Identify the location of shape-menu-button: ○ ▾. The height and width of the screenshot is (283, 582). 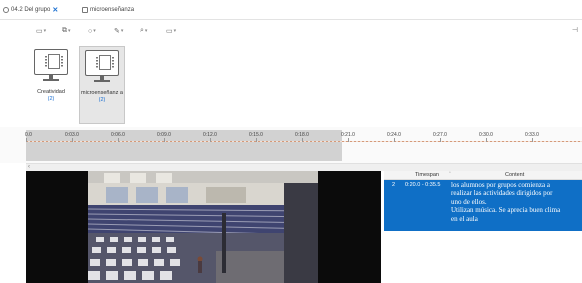
(92, 31).